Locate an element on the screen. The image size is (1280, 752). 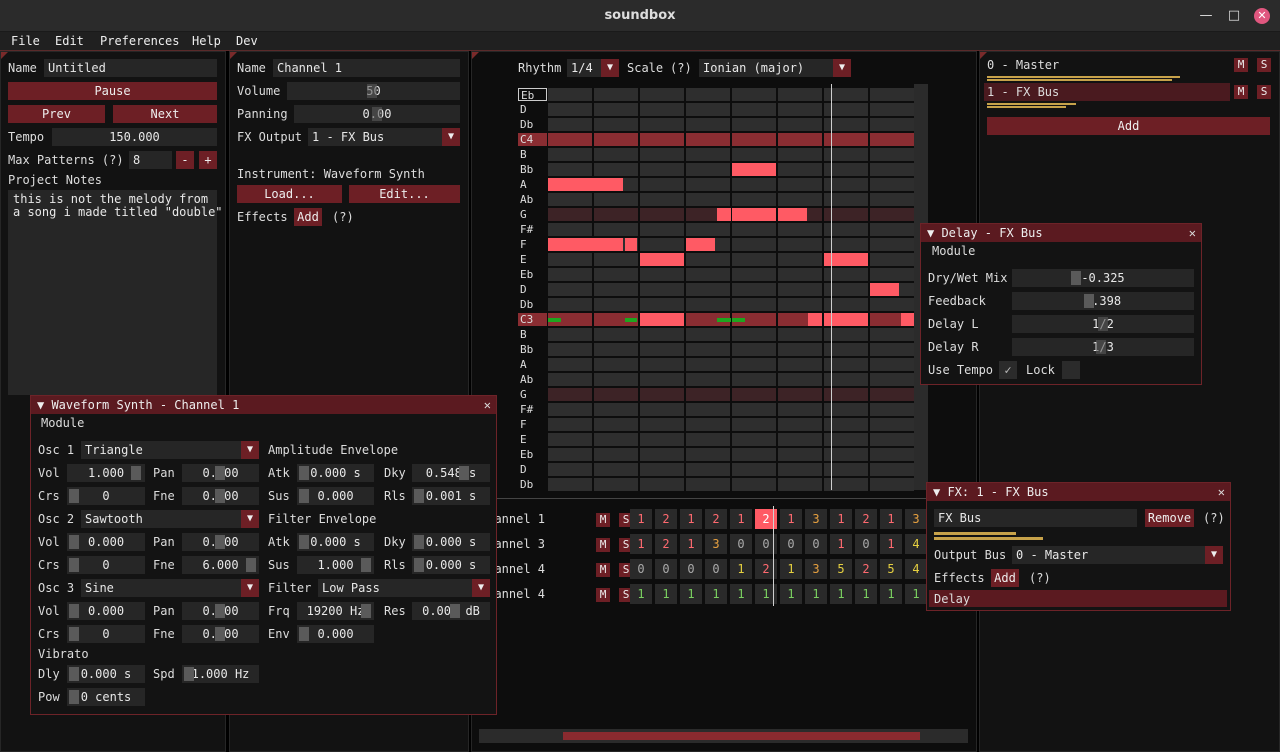
filter-decay-slider: 0.000 s is located at coordinates (451, 542).